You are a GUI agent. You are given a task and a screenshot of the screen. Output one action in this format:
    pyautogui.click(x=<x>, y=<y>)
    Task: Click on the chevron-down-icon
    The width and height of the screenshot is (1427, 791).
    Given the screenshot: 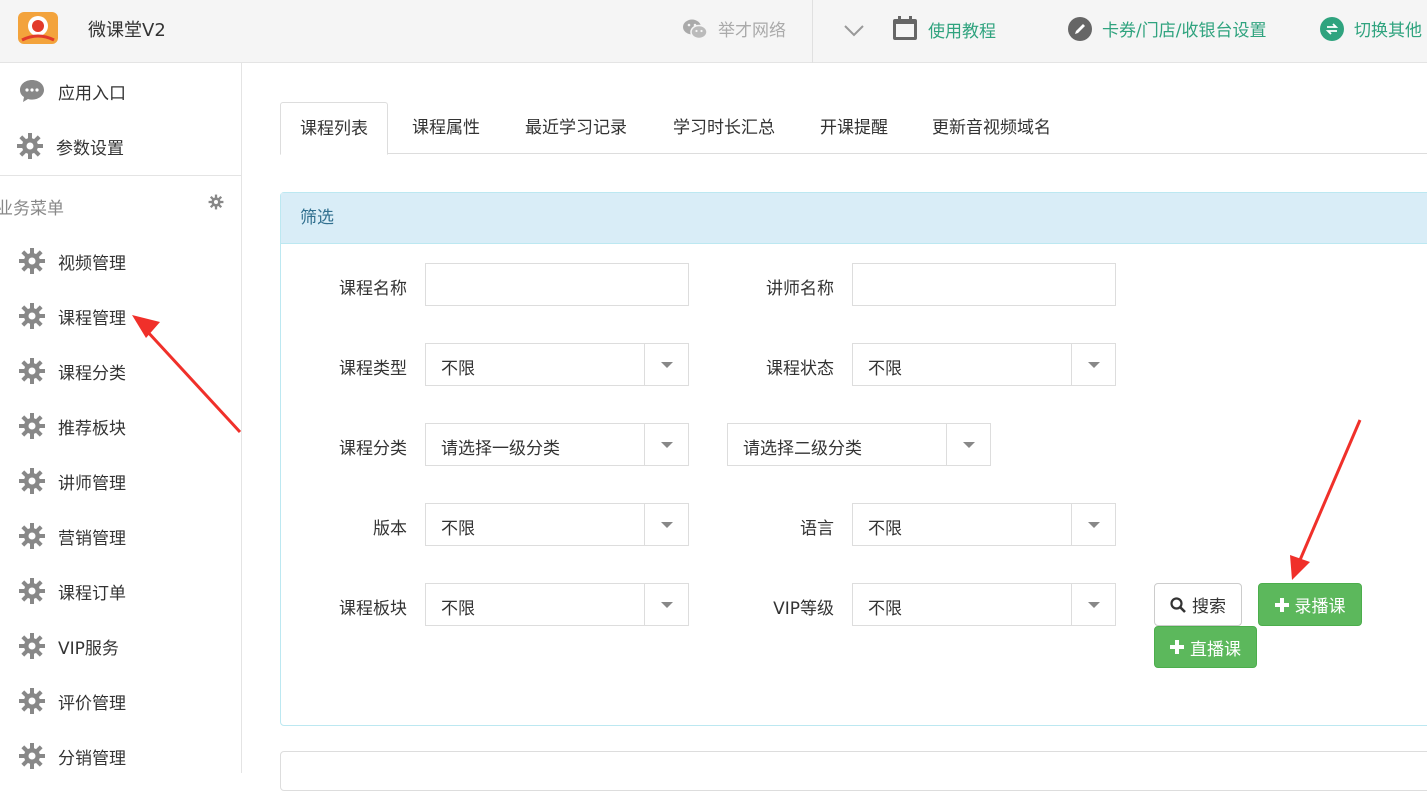 What is the action you would take?
    pyautogui.click(x=854, y=30)
    